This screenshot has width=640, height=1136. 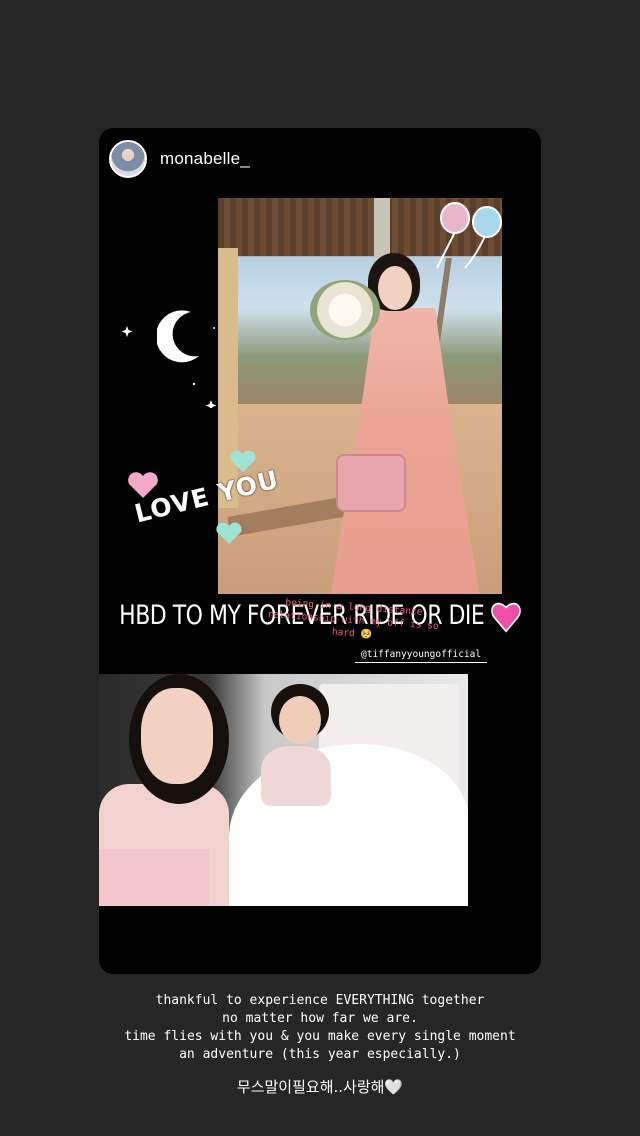 I want to click on pink-heart-emoji, so click(x=506, y=617).